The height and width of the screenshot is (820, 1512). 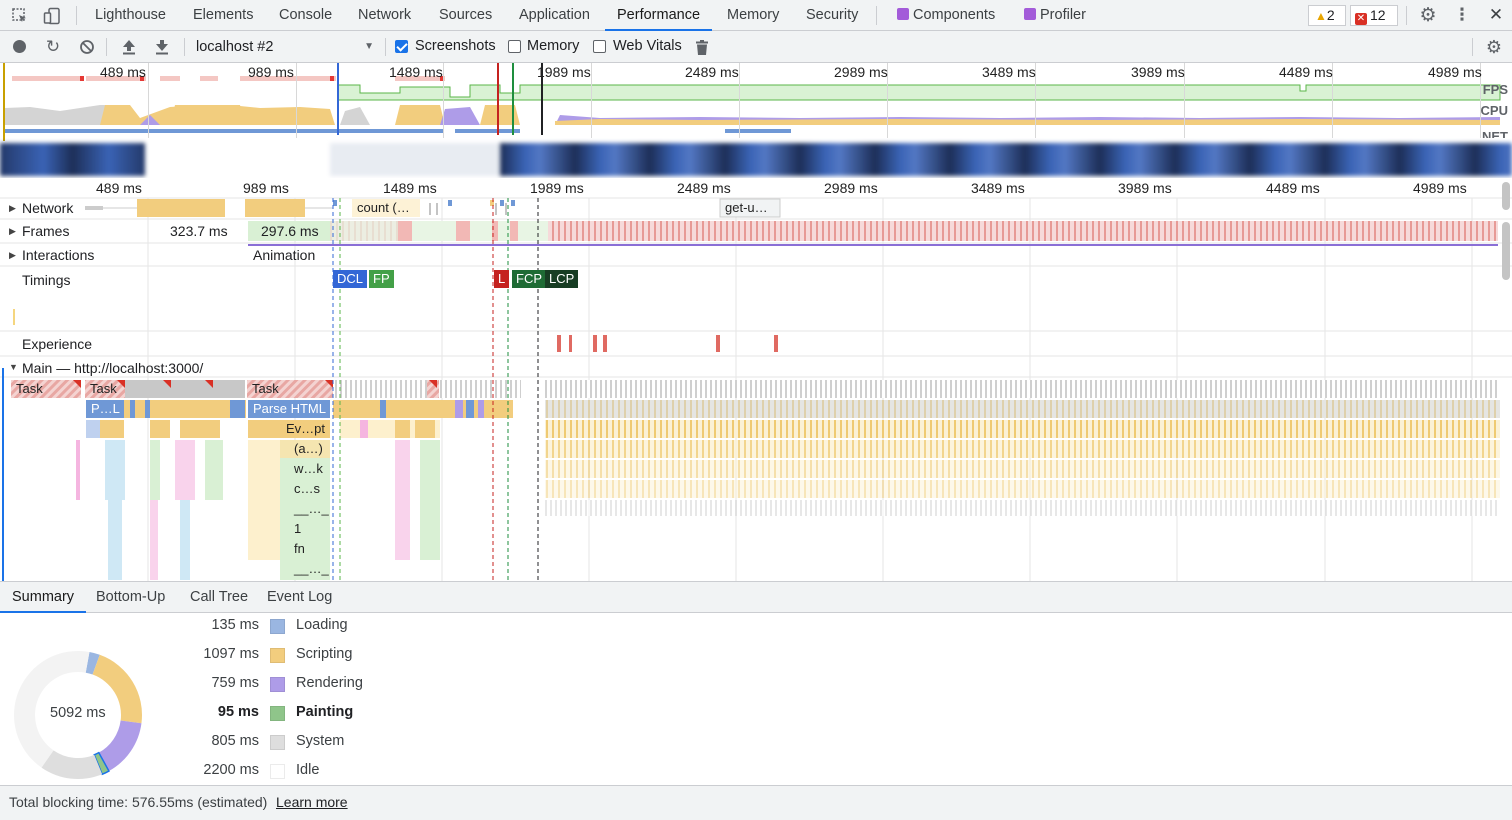 I want to click on errors-count: 12, so click(x=1378, y=15).